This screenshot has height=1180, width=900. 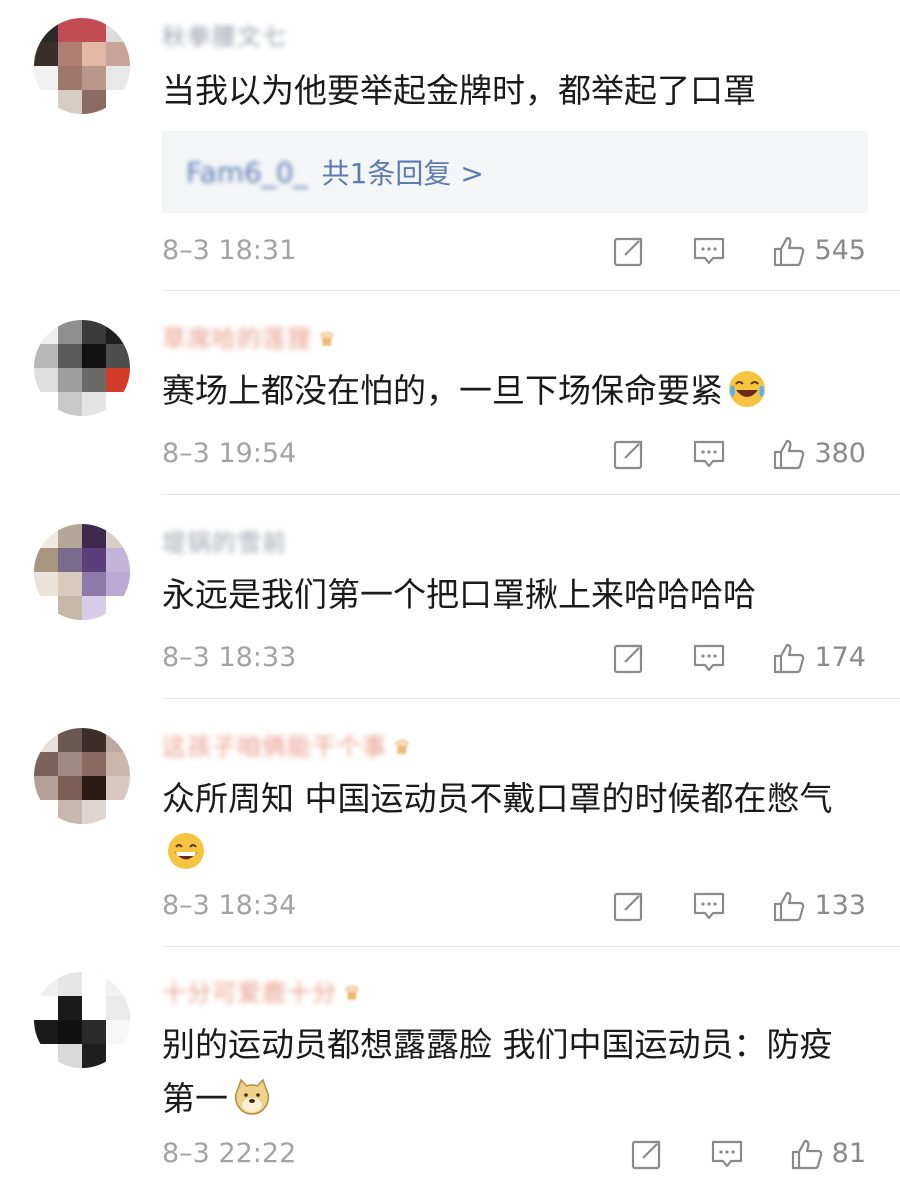 What do you see at coordinates (229, 1153) in the screenshot?
I see `comment-time: 8–3 22:22` at bounding box center [229, 1153].